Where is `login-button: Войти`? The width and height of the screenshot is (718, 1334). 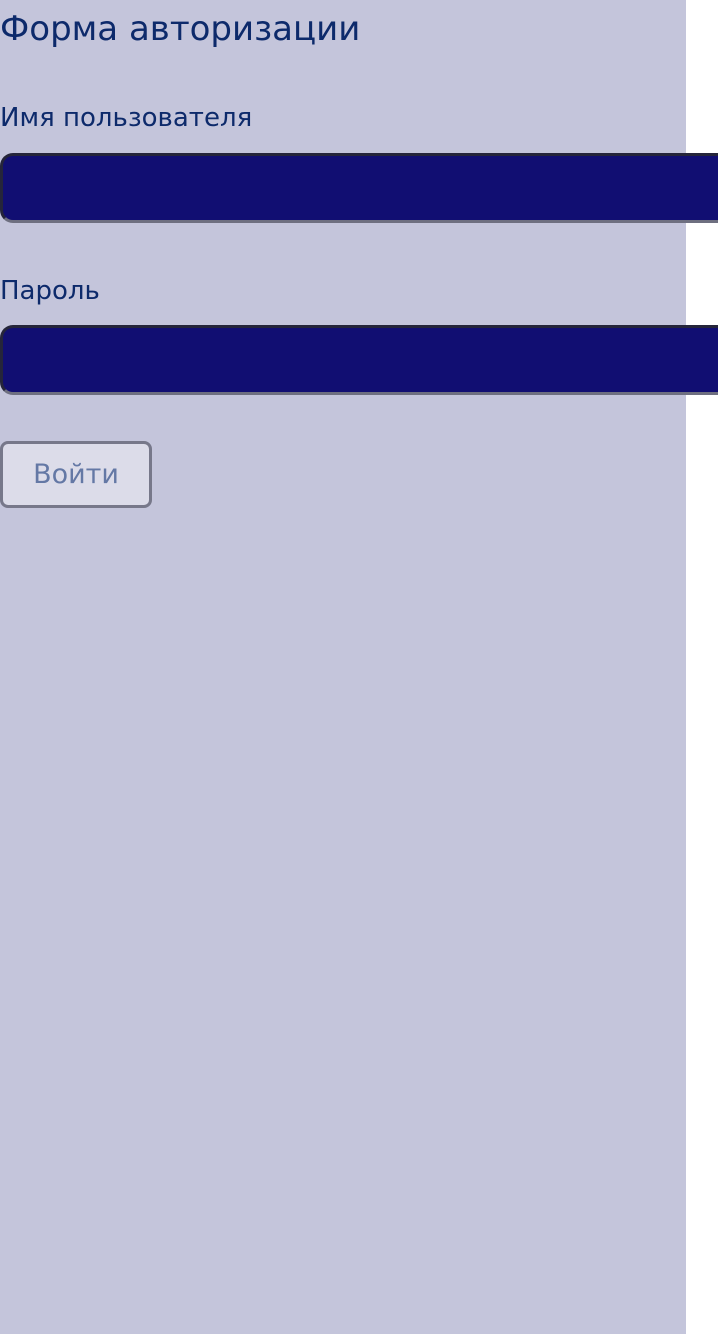
login-button: Войти is located at coordinates (76, 474).